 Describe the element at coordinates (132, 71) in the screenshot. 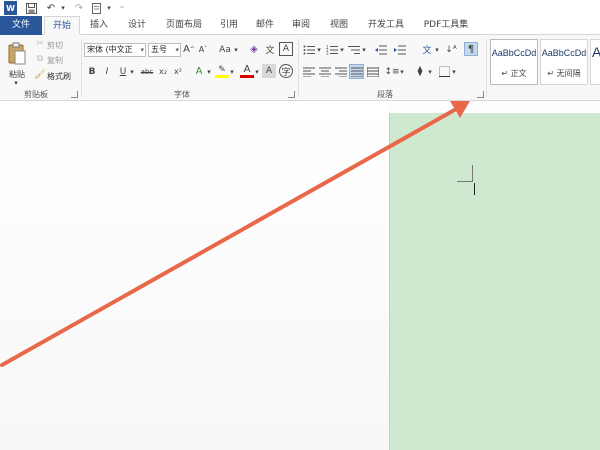

I see `underline-dropdown-icon: ▾` at that location.